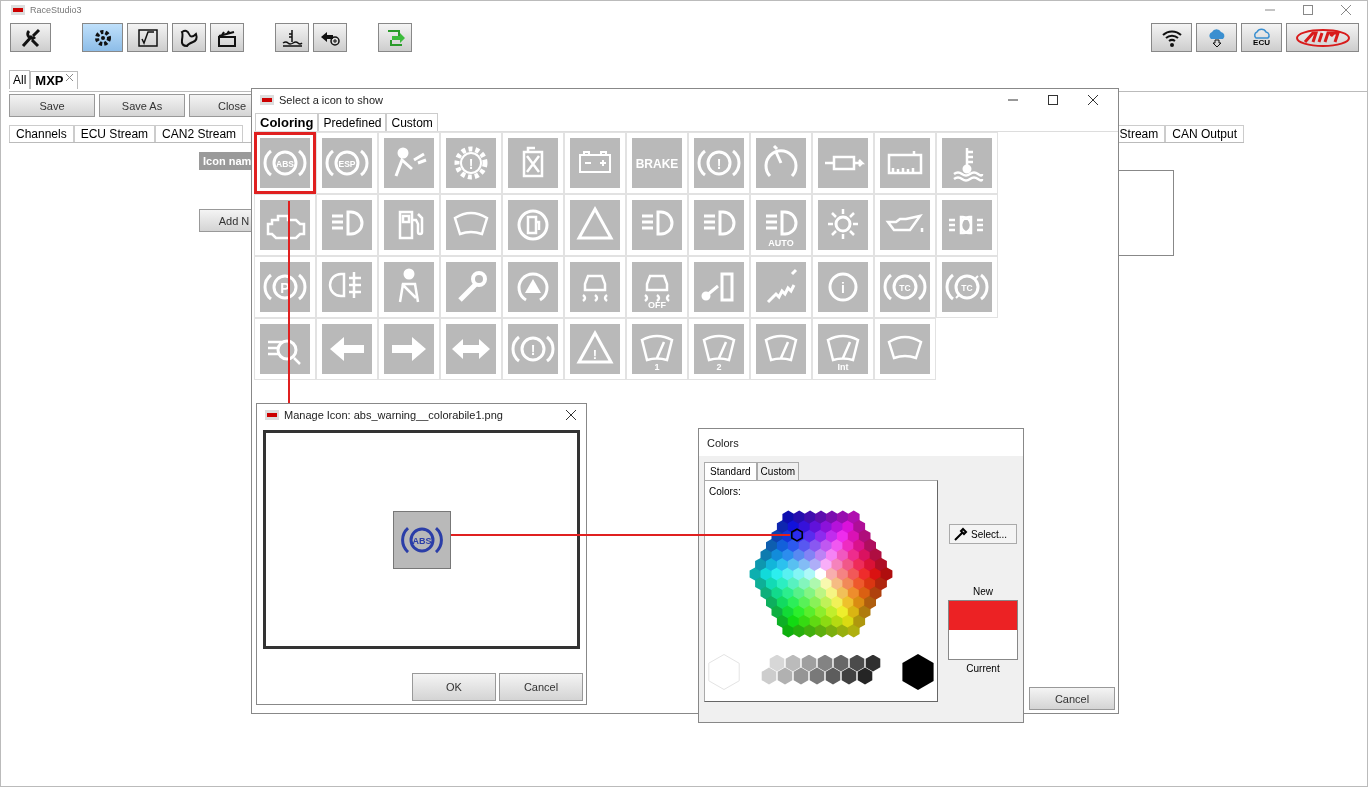 The width and height of the screenshot is (1368, 787). What do you see at coordinates (409, 349) in the screenshot?
I see `arrow-right-icon` at bounding box center [409, 349].